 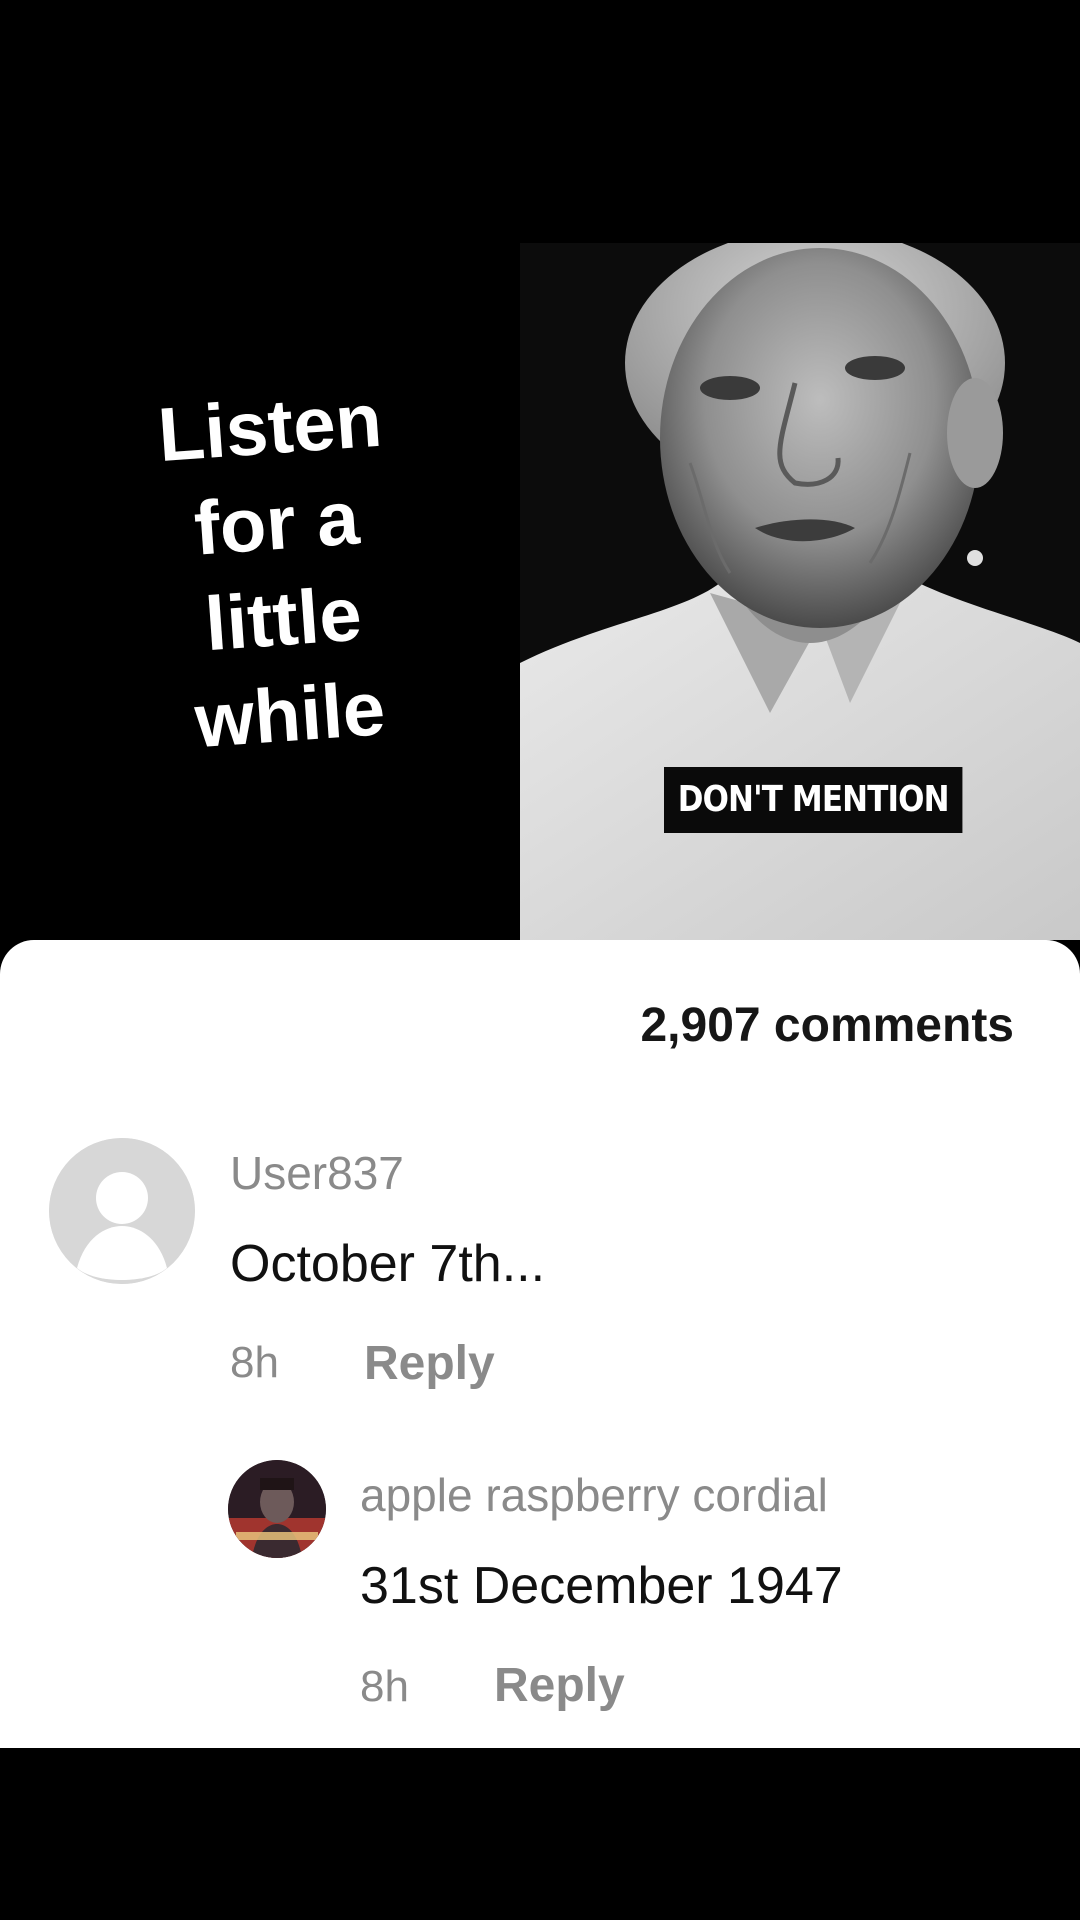 What do you see at coordinates (559, 1685) in the screenshot?
I see `reply-button: Reply` at bounding box center [559, 1685].